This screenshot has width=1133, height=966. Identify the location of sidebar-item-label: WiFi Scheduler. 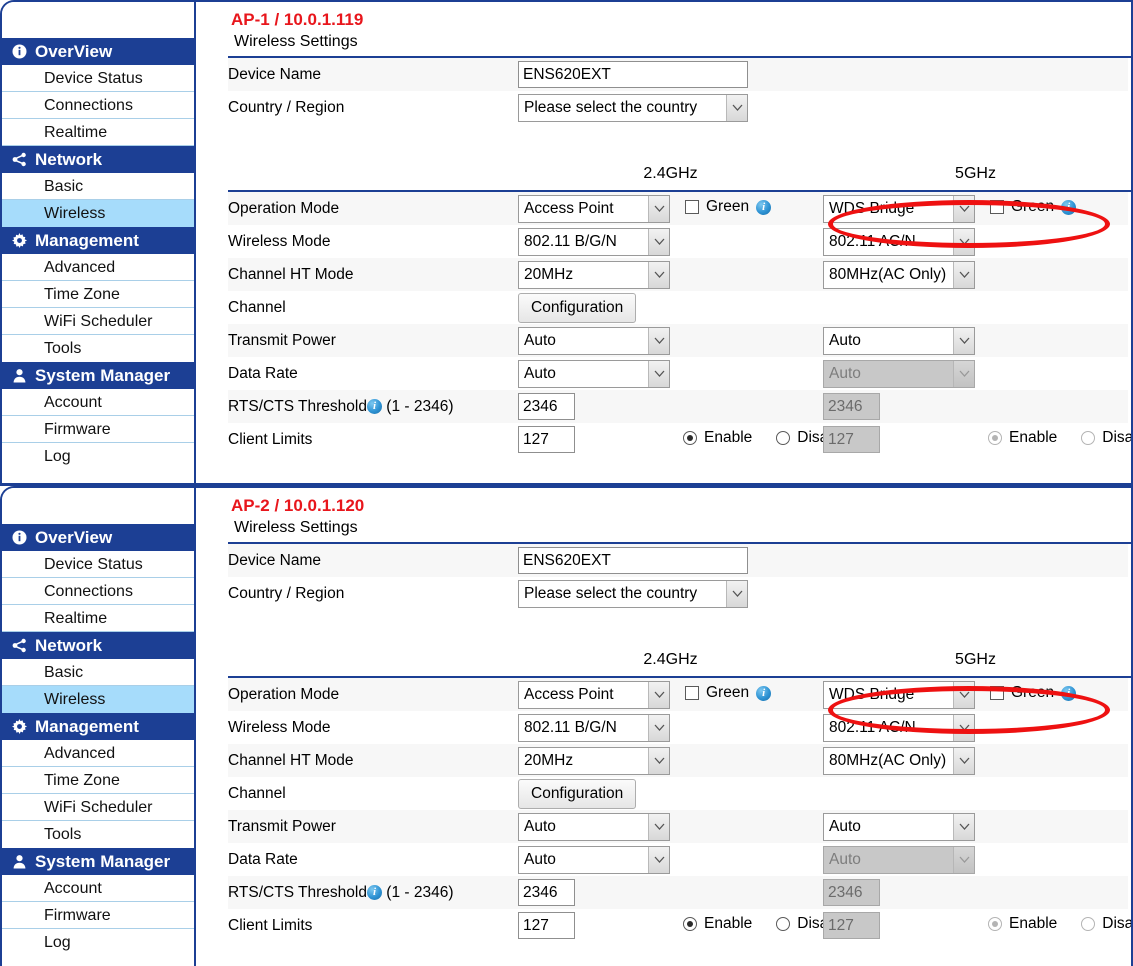
(98, 321).